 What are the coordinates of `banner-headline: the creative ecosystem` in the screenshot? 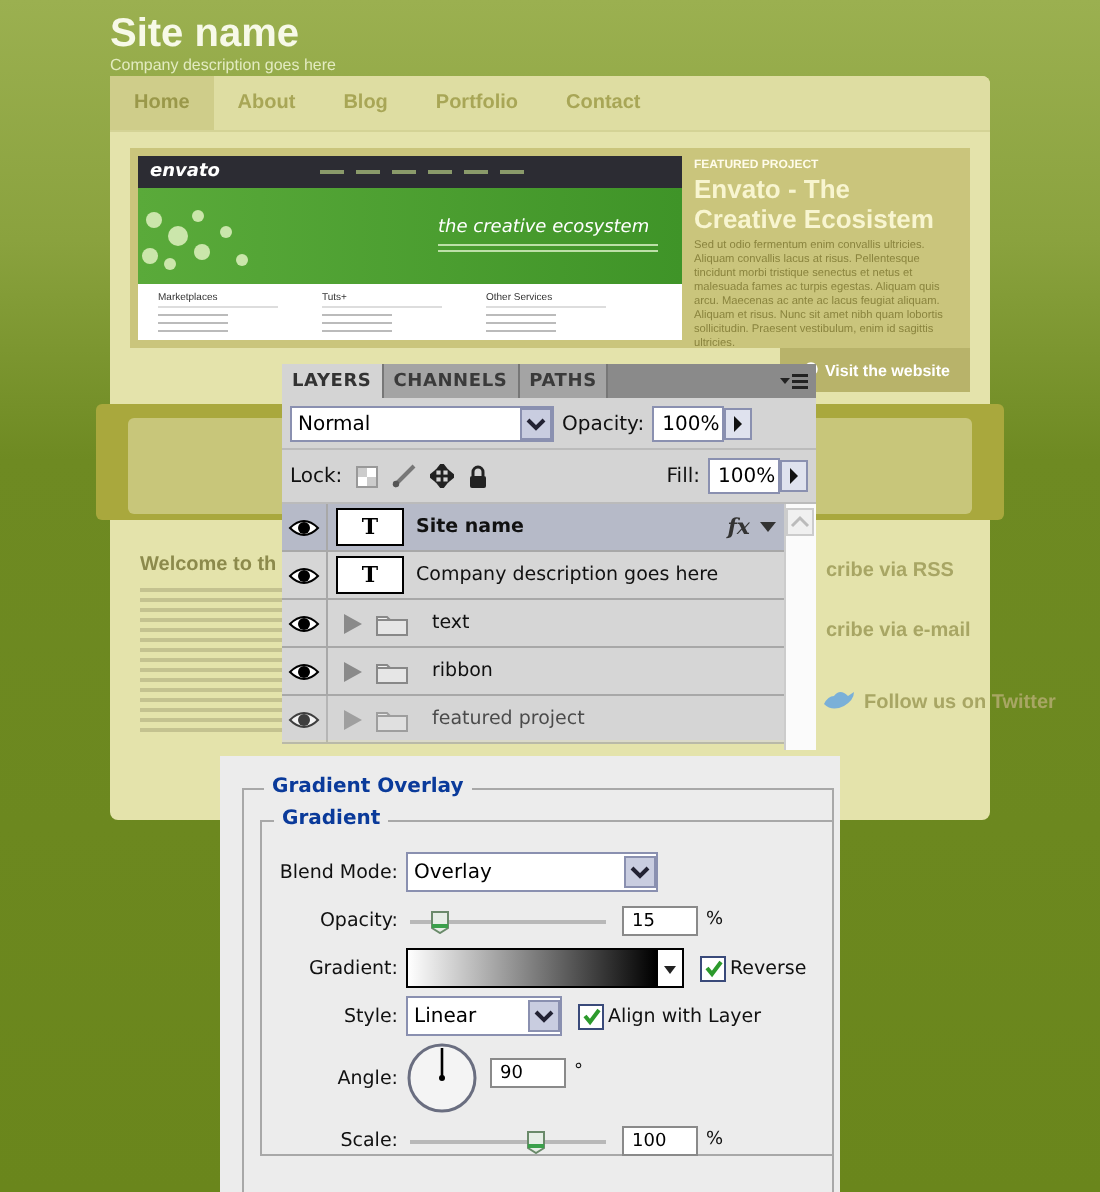 It's located at (545, 227).